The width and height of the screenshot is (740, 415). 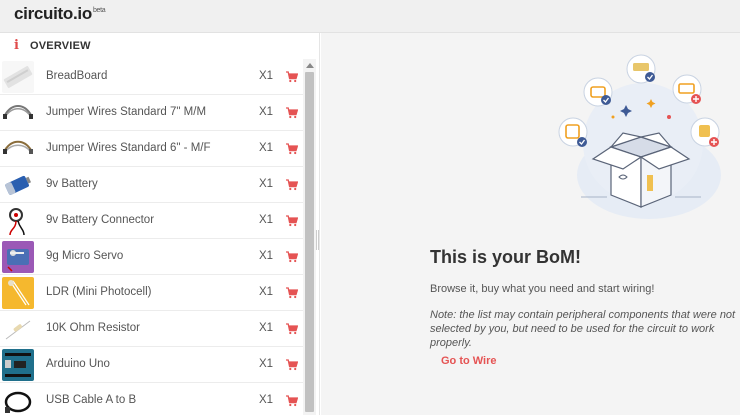 What do you see at coordinates (18, 257) in the screenshot?
I see `servo-icon` at bounding box center [18, 257].